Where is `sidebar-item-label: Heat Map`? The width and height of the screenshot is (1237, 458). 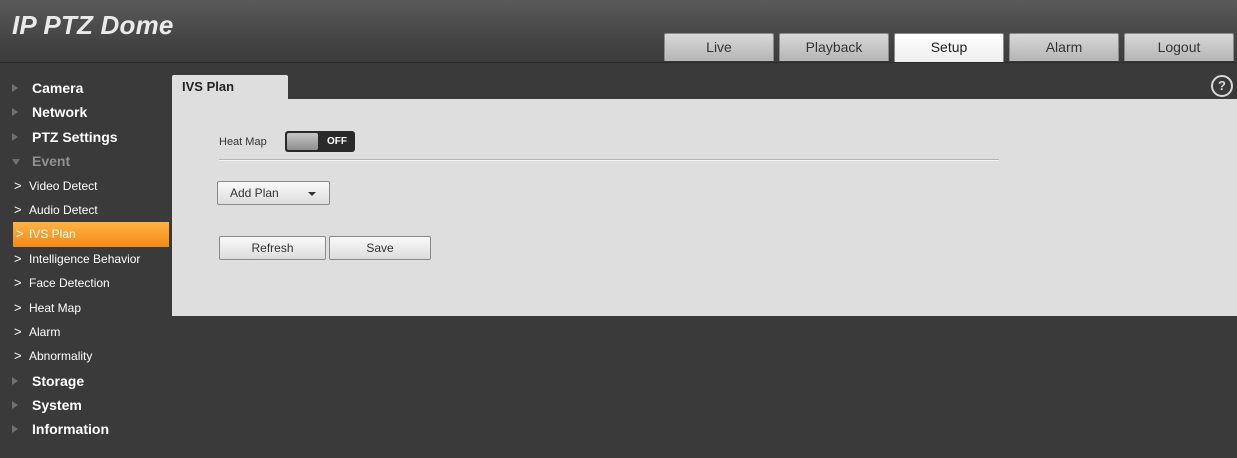 sidebar-item-label: Heat Map is located at coordinates (55, 307).